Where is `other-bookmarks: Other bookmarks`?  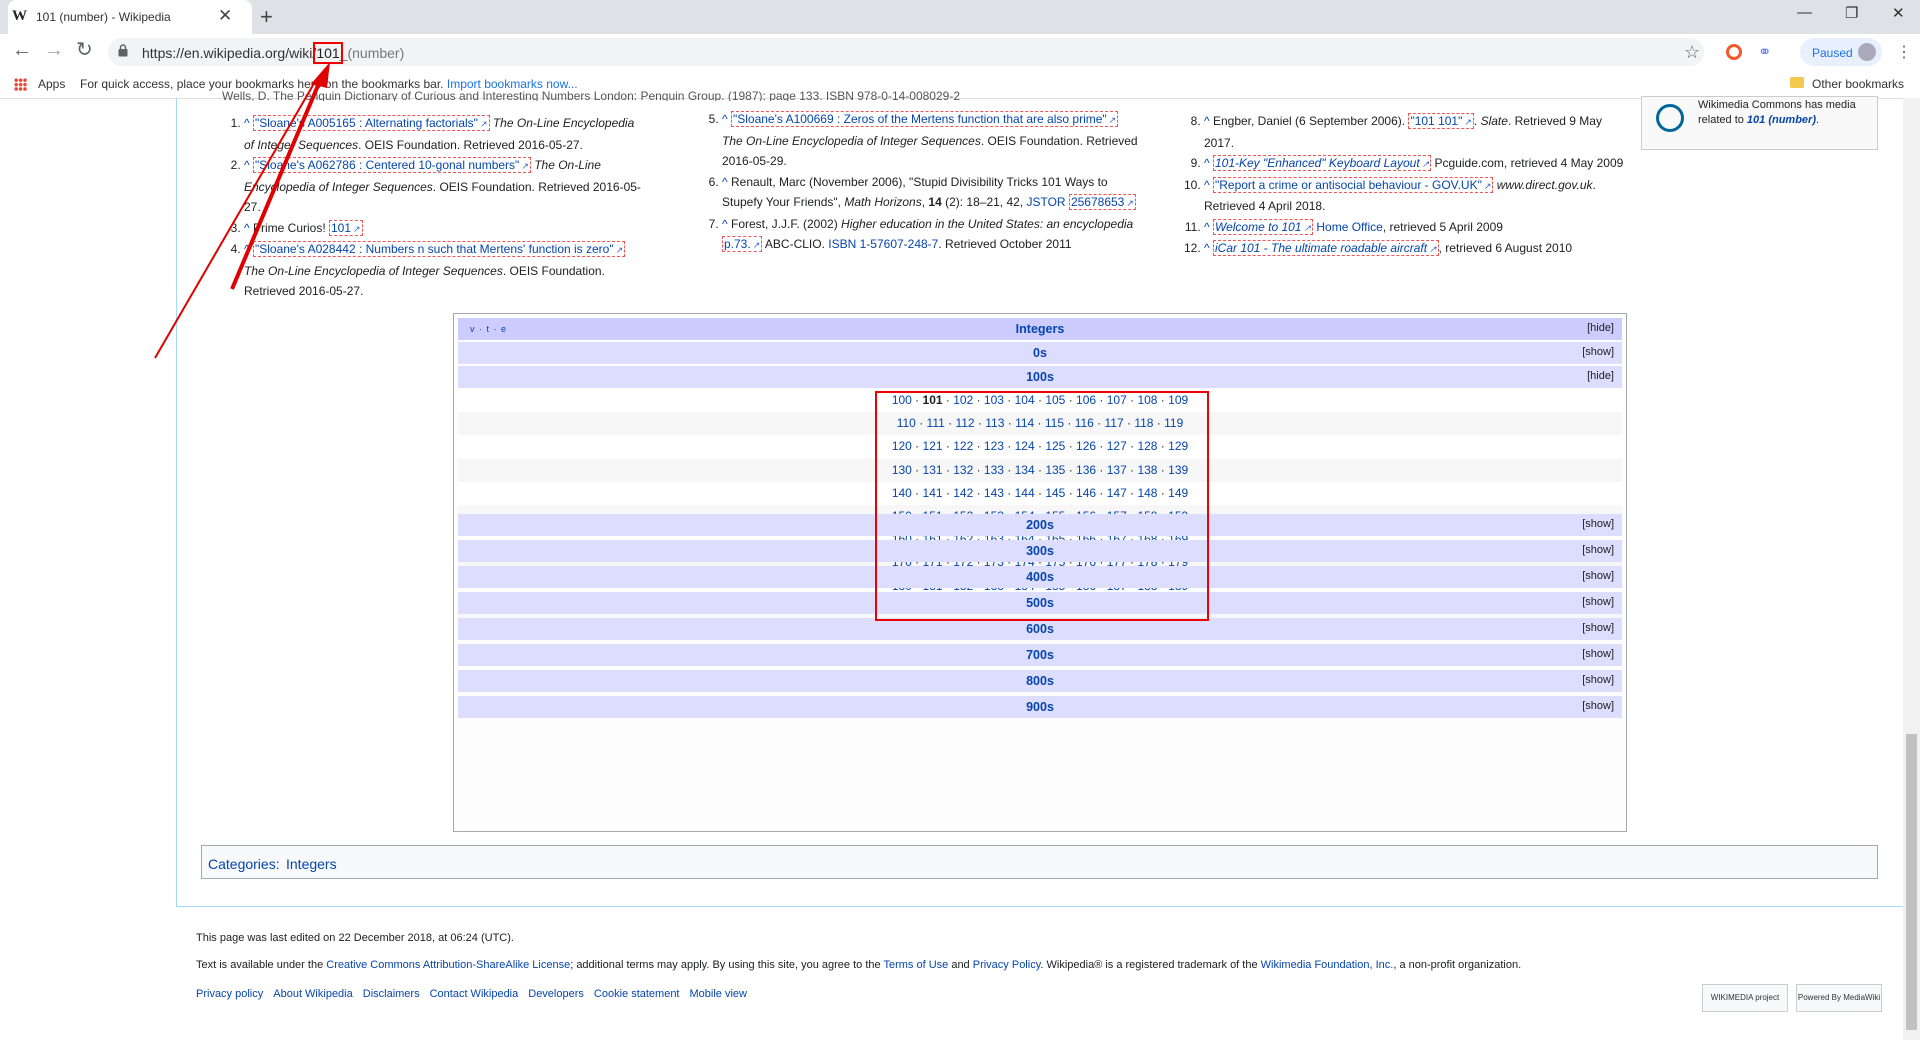
other-bookmarks: Other bookmarks is located at coordinates (1858, 84).